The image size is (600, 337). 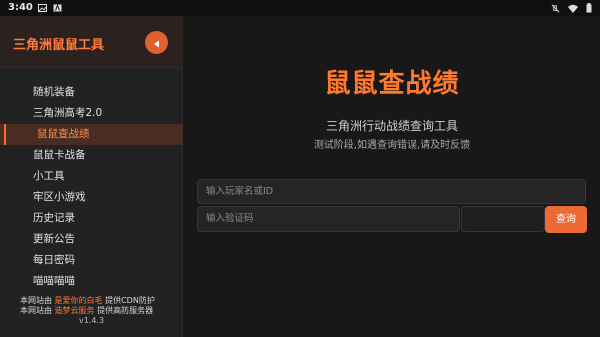 What do you see at coordinates (57, 9) in the screenshot?
I see `a-icon` at bounding box center [57, 9].